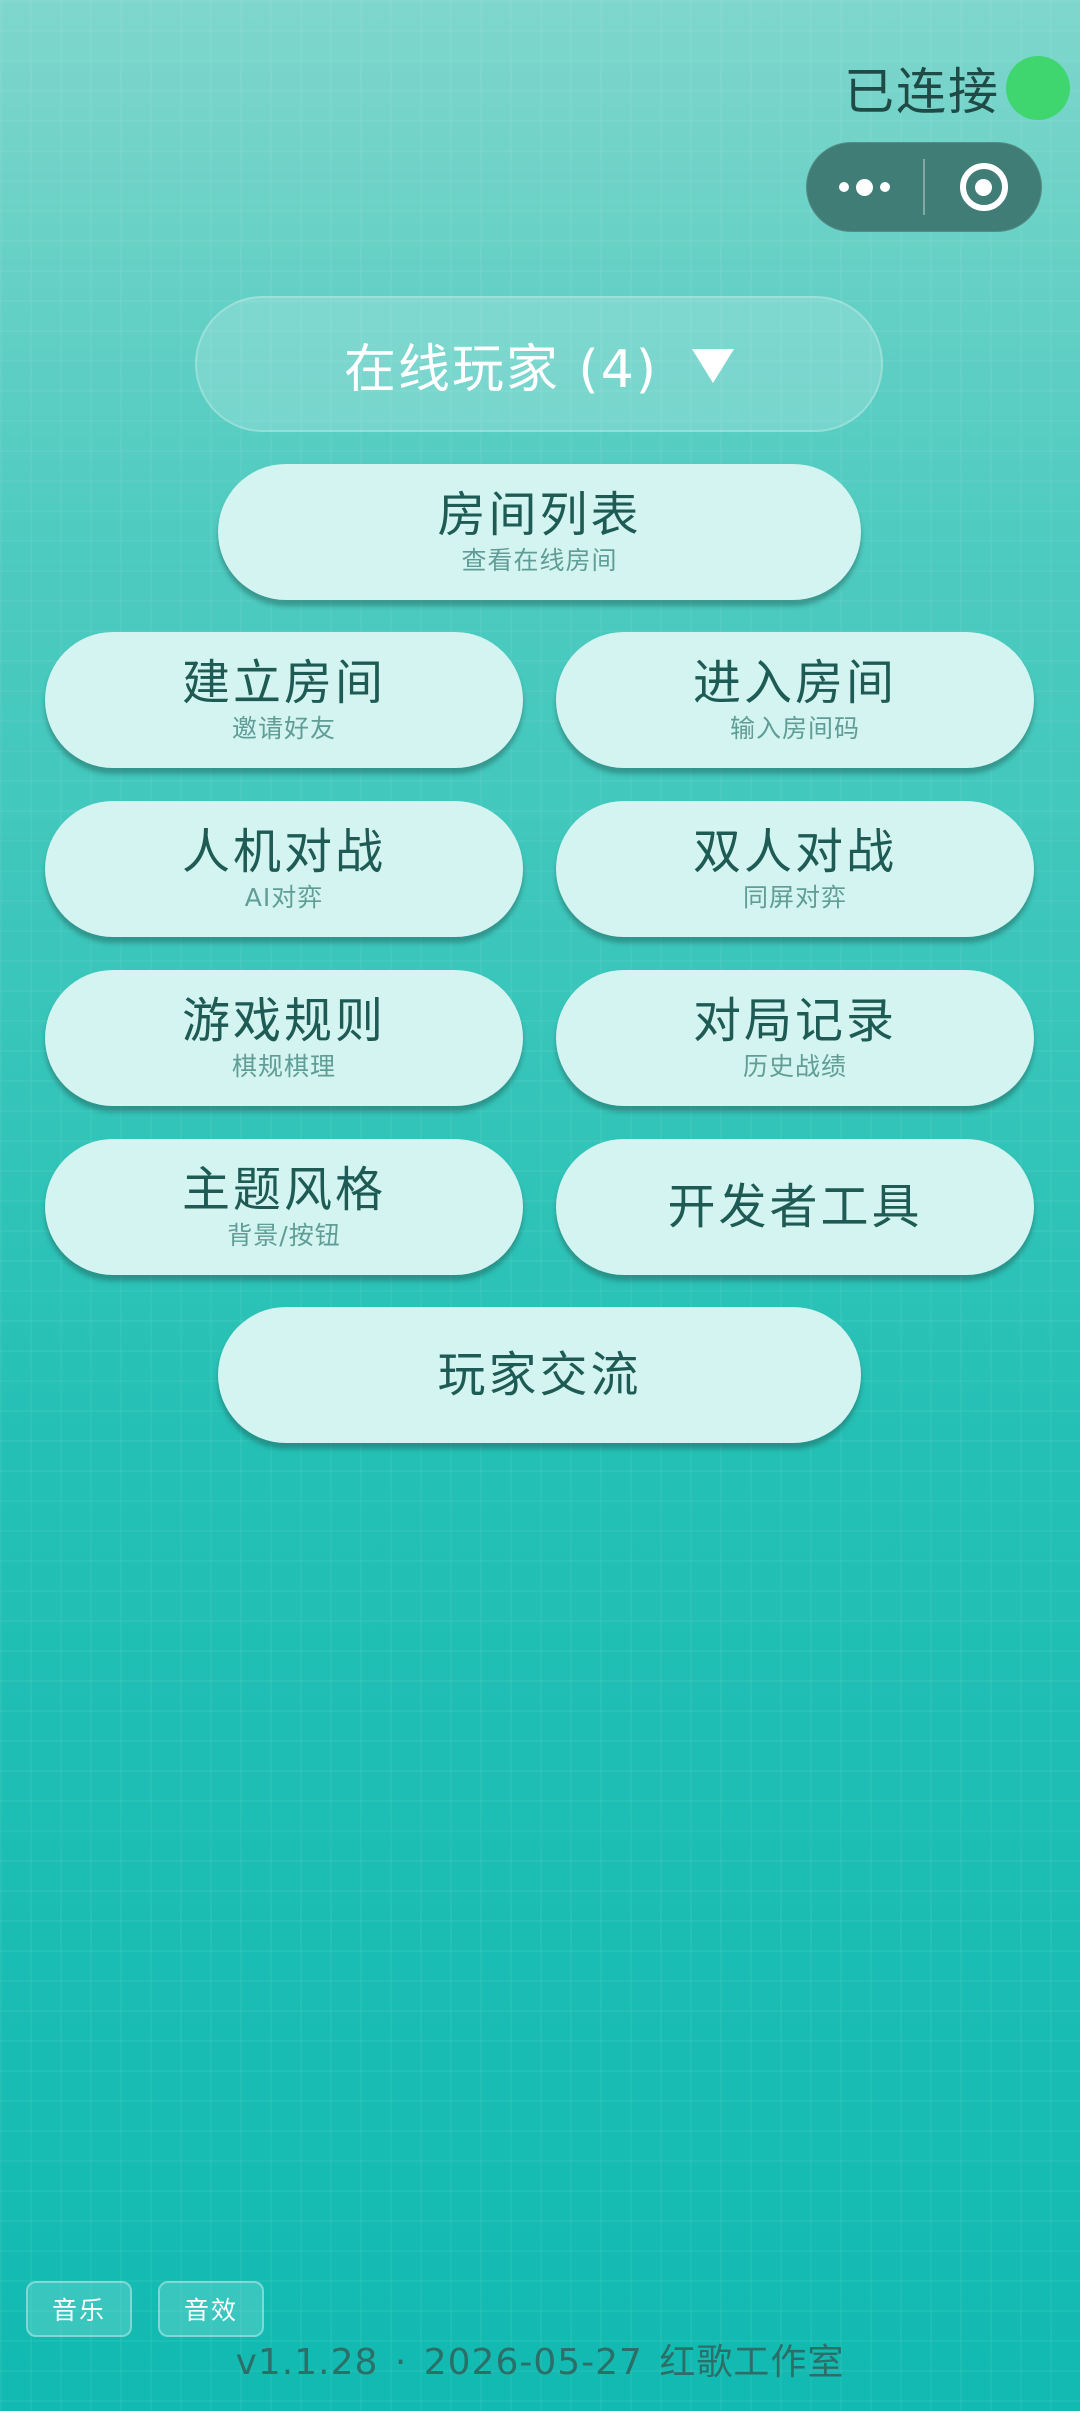  I want to click on more-button, so click(864, 187).